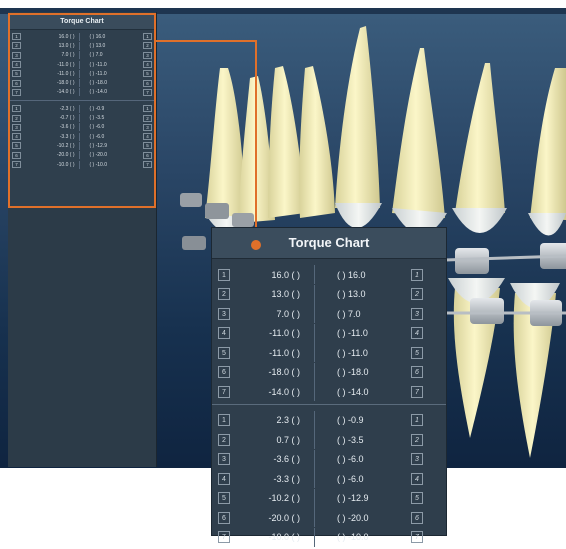  What do you see at coordinates (363, 314) in the screenshot?
I see `torque-value-right: ( ) 7.0` at bounding box center [363, 314].